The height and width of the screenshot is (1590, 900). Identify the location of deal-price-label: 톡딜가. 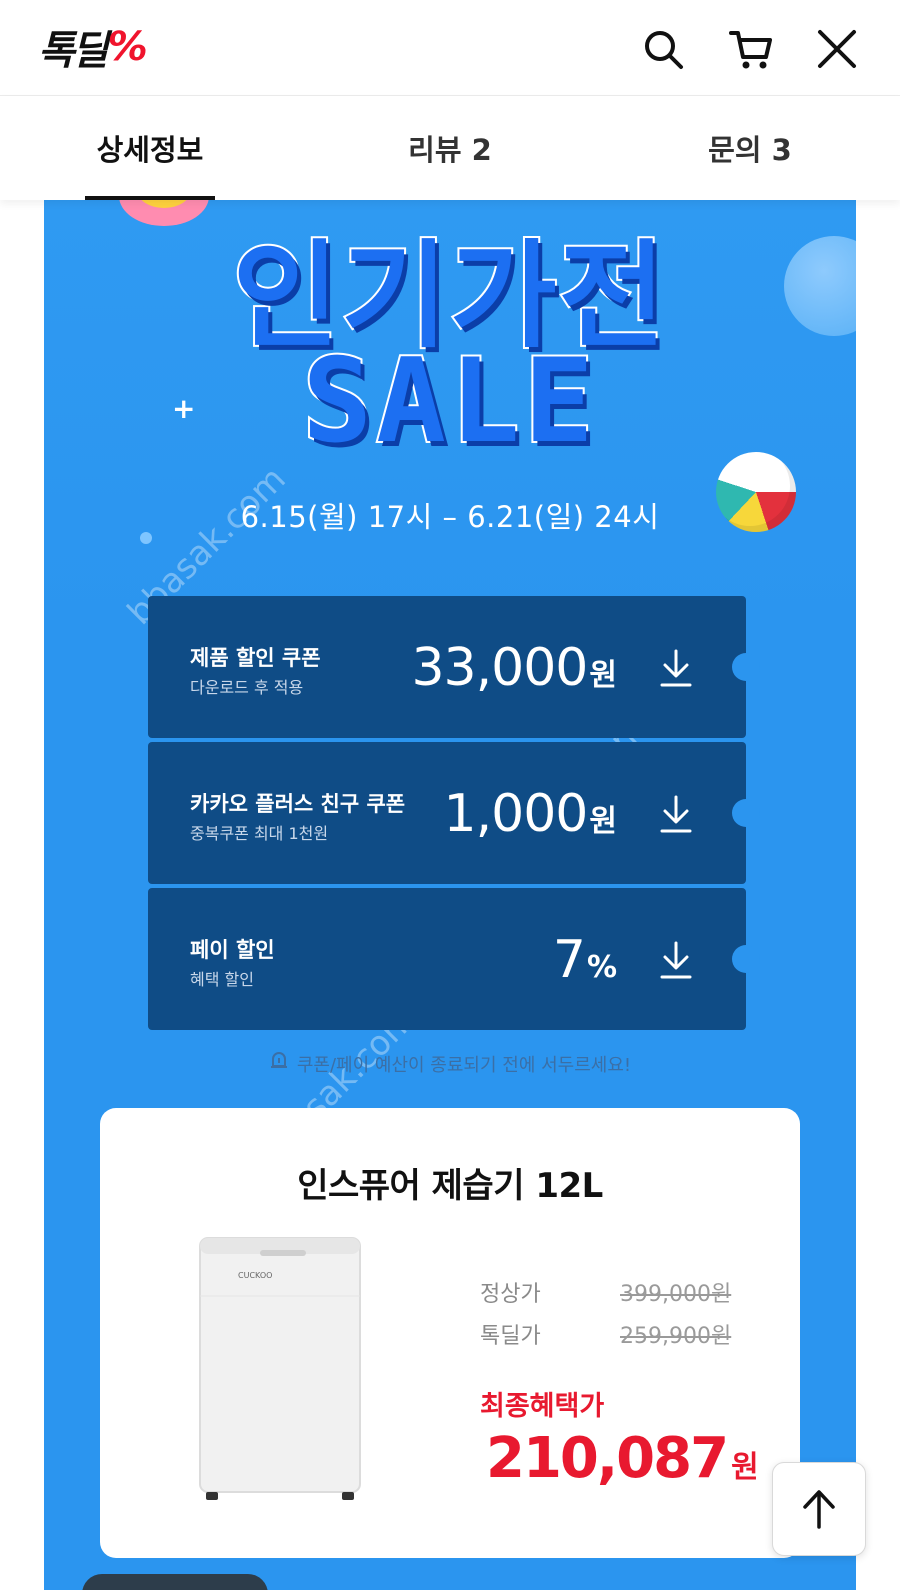
(510, 1336).